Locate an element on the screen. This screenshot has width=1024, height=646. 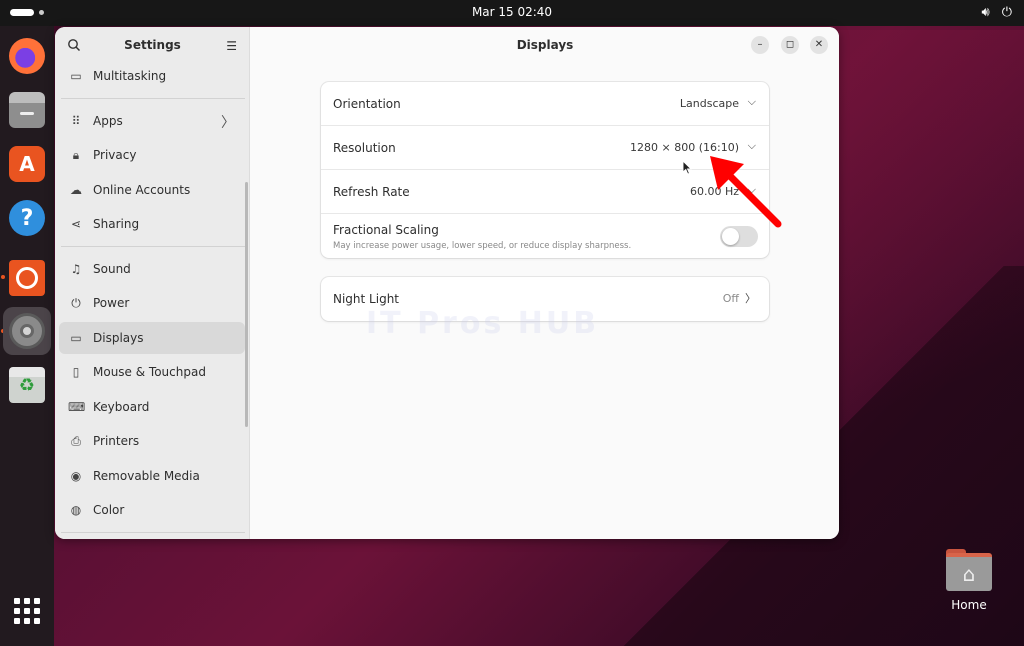
sidebar-item-removable-media: ◉ Removable Media is located at coordinates (152, 476).